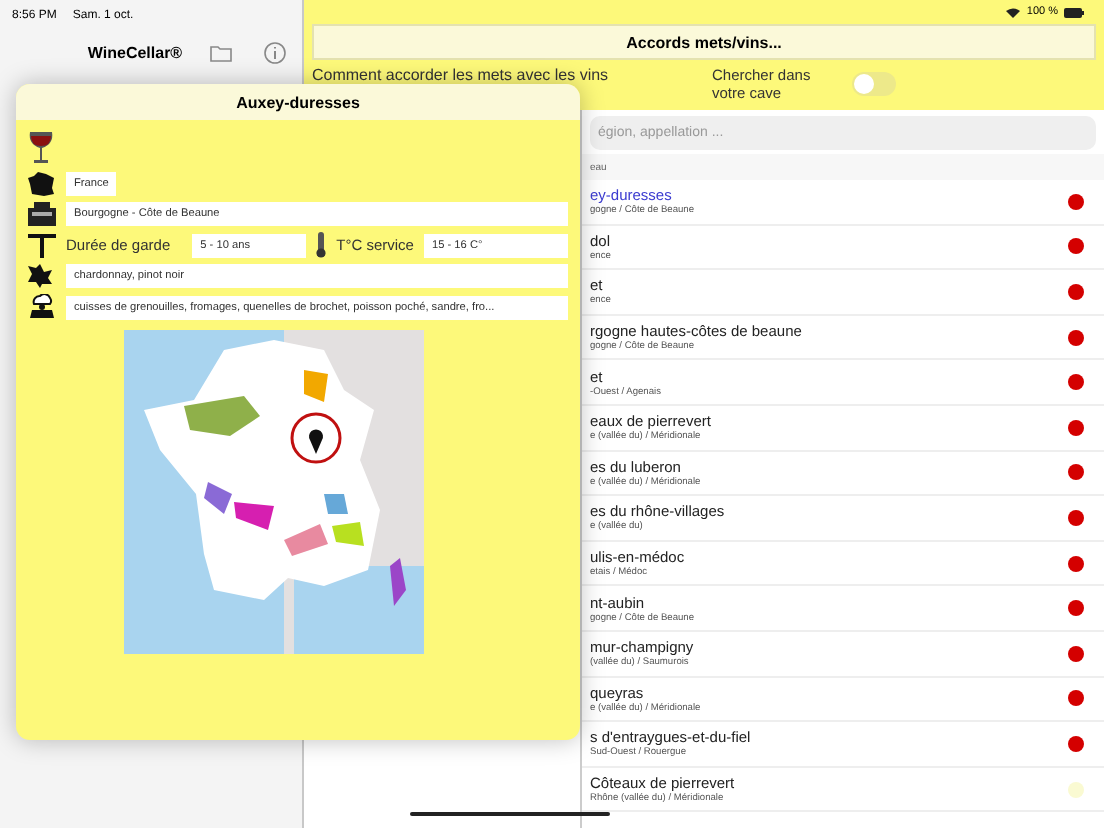 The width and height of the screenshot is (1104, 828). Describe the element at coordinates (275, 52) in the screenshot. I see `info-icon` at that location.